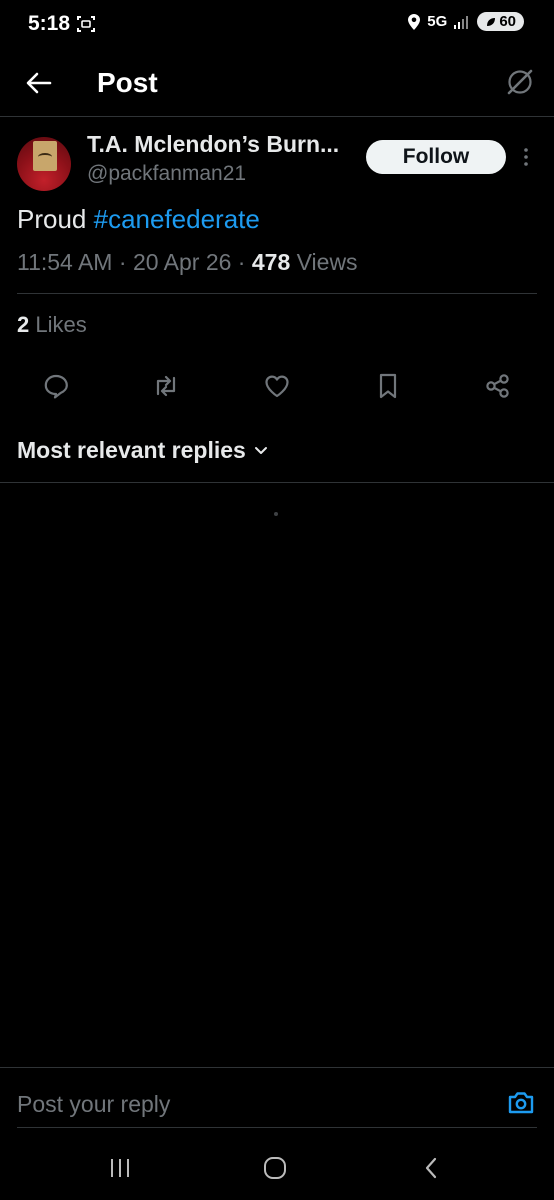 This screenshot has width=554, height=1200. Describe the element at coordinates (437, 21) in the screenshot. I see `network-type: 5G` at that location.